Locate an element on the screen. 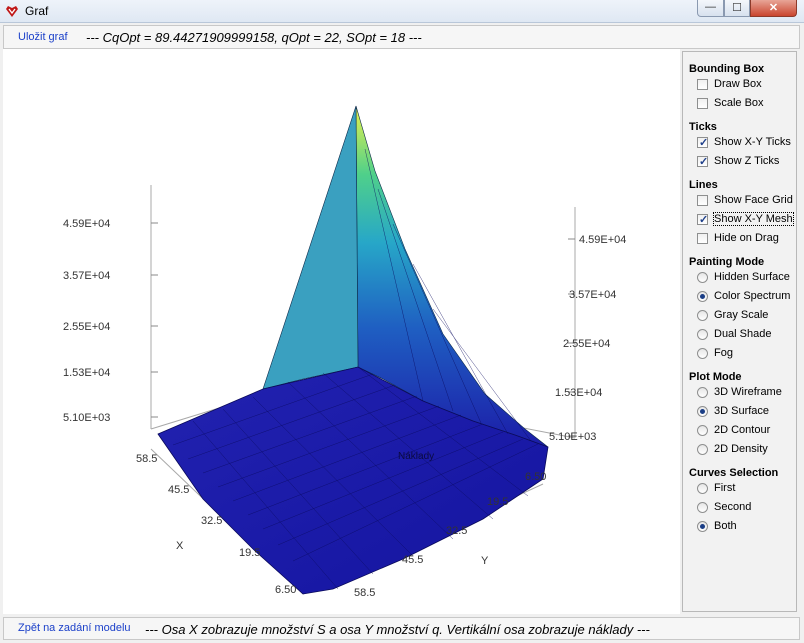 Image resolution: width=804 pixels, height=643 pixels. y-tick-label: 58.5 is located at coordinates (364, 593).